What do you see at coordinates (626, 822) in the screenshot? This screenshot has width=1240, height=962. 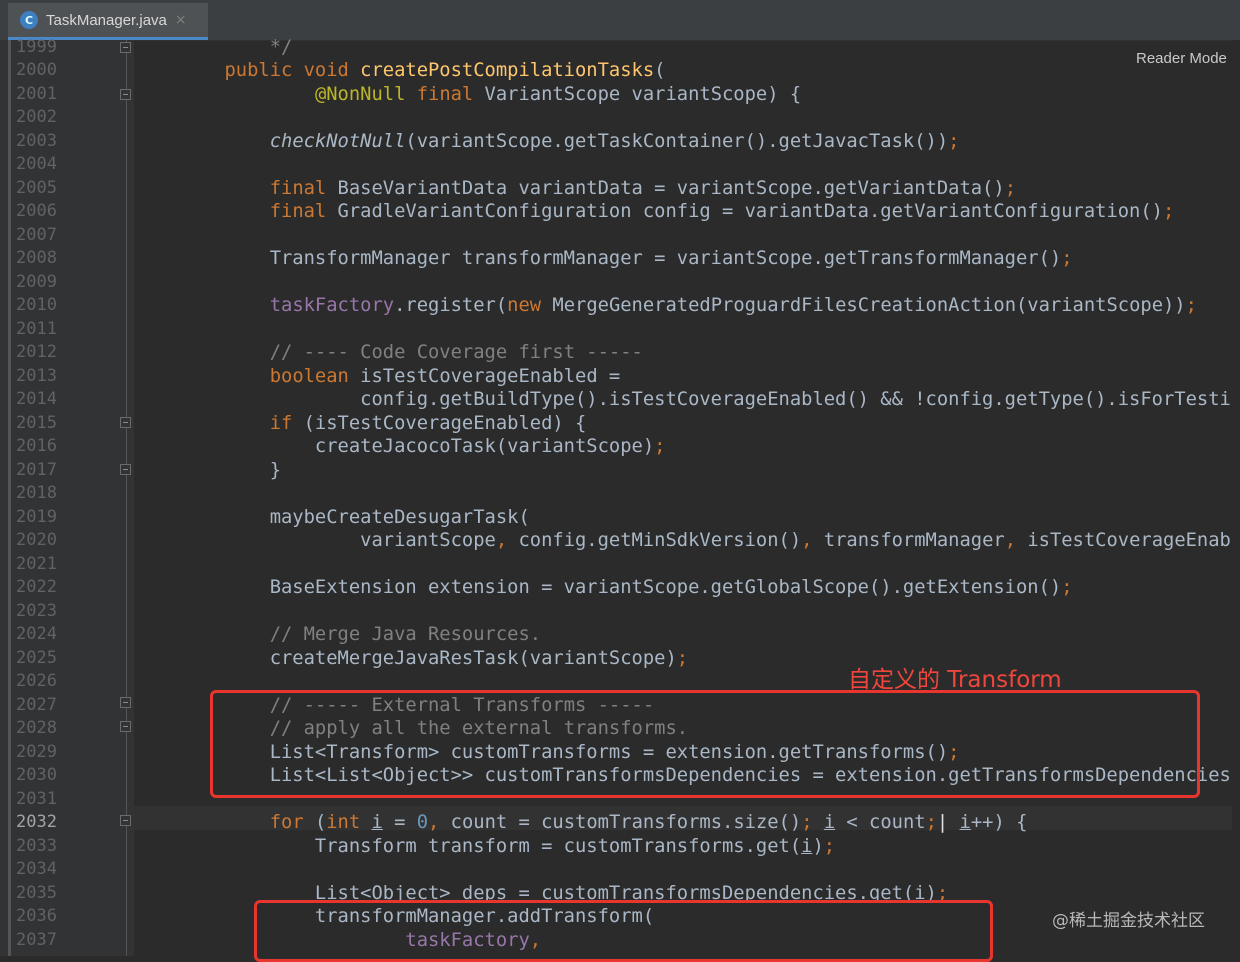 I see `code-token: count = customTransforms.size()` at bounding box center [626, 822].